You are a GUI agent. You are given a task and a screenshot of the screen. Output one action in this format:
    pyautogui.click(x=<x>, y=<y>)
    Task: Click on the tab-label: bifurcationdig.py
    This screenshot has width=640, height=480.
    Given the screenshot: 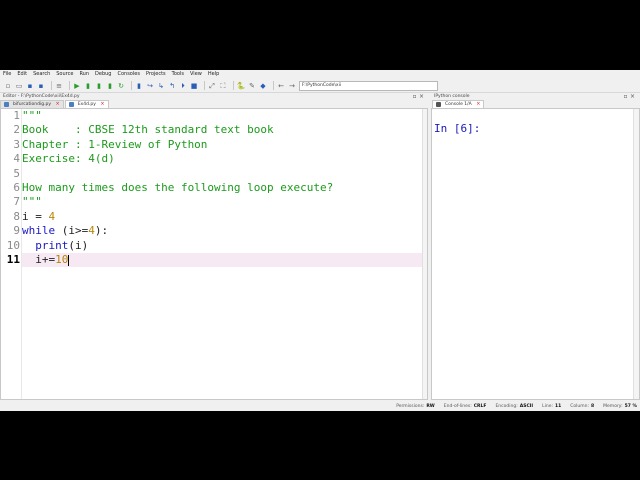 What is the action you would take?
    pyautogui.click(x=32, y=104)
    